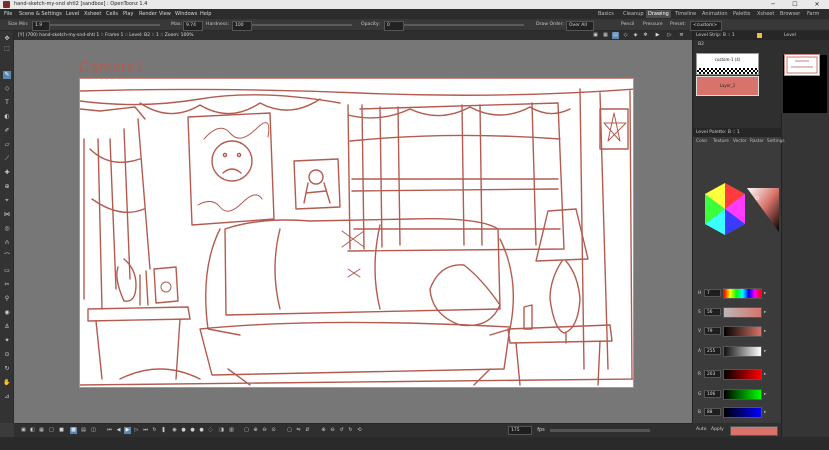  What do you see at coordinates (163, 430) in the screenshot?
I see `pause-button: ❚` at bounding box center [163, 430].